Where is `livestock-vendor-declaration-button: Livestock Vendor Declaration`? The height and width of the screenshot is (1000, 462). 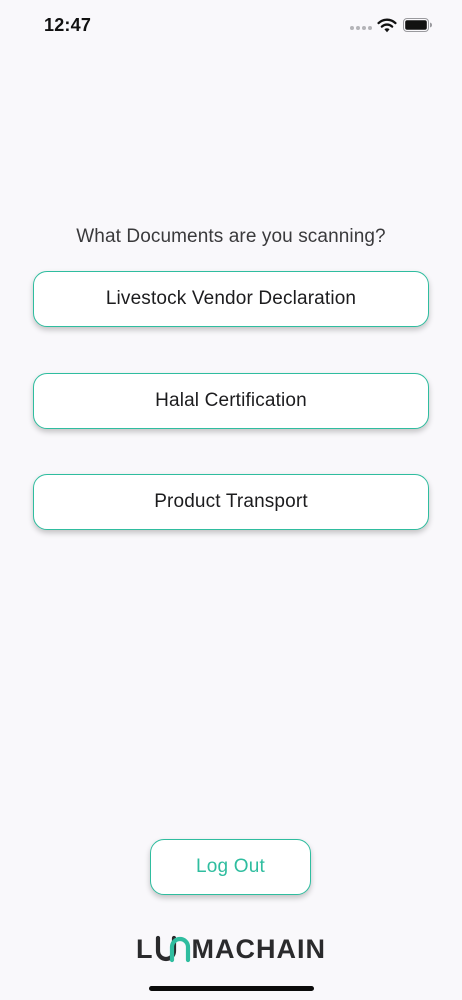 livestock-vendor-declaration-button: Livestock Vendor Declaration is located at coordinates (231, 299).